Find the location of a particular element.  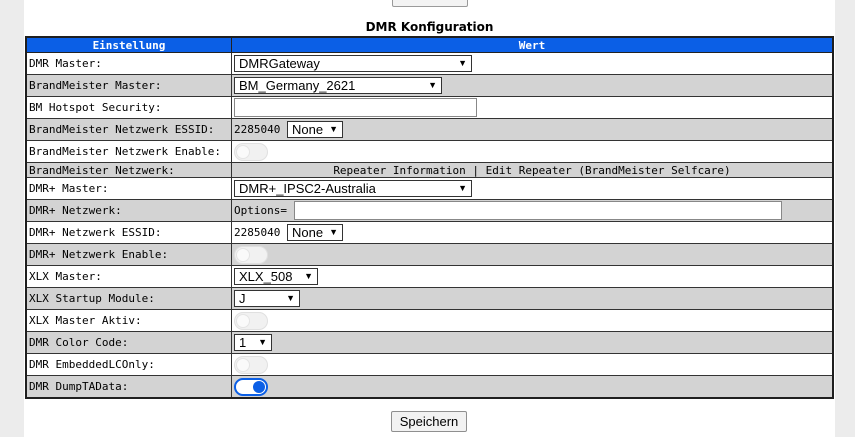

dmrplus-network-prefix: Options= is located at coordinates (260, 210).